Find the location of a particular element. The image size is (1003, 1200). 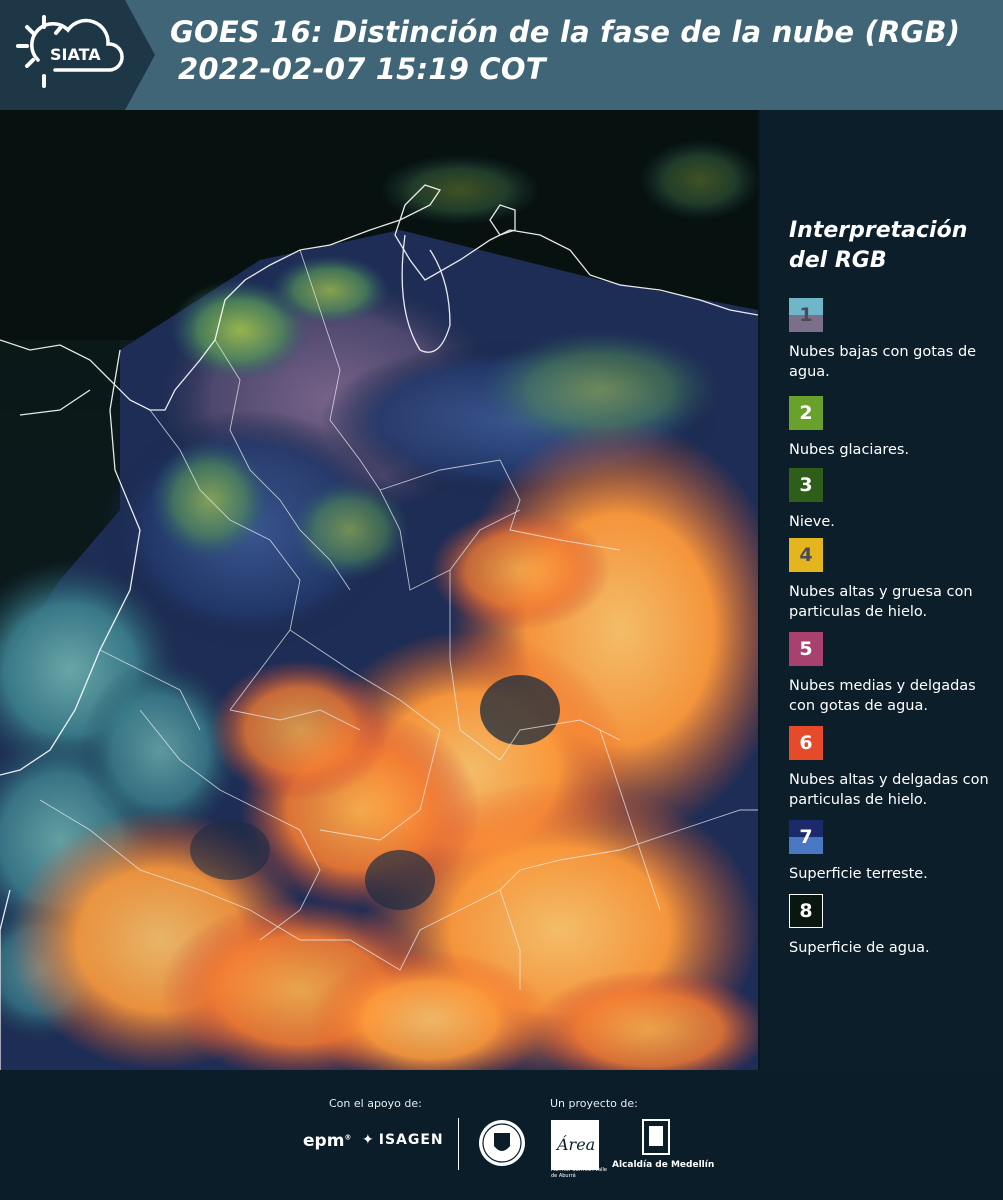

legend-item-8: 8 Superficie de agua. is located at coordinates (889, 926).